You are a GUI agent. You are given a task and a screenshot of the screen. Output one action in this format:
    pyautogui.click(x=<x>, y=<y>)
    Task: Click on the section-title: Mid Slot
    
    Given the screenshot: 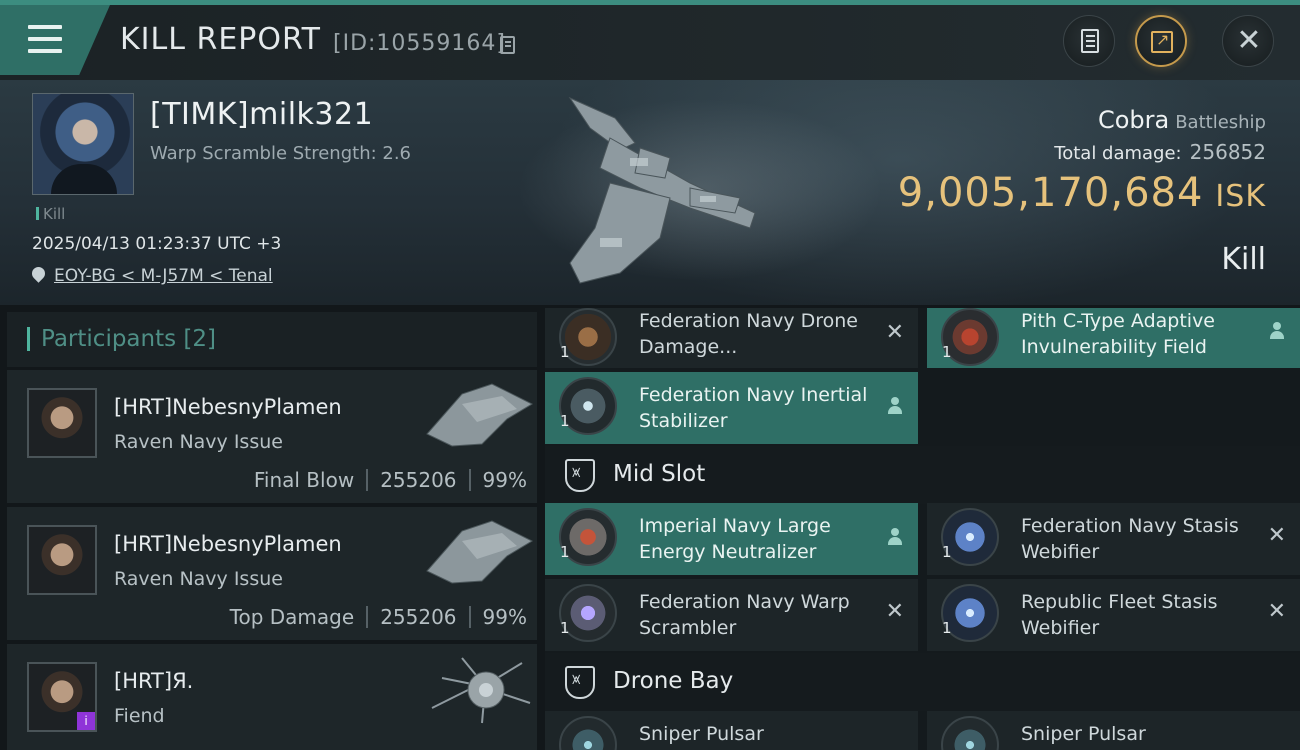 What is the action you would take?
    pyautogui.click(x=659, y=474)
    